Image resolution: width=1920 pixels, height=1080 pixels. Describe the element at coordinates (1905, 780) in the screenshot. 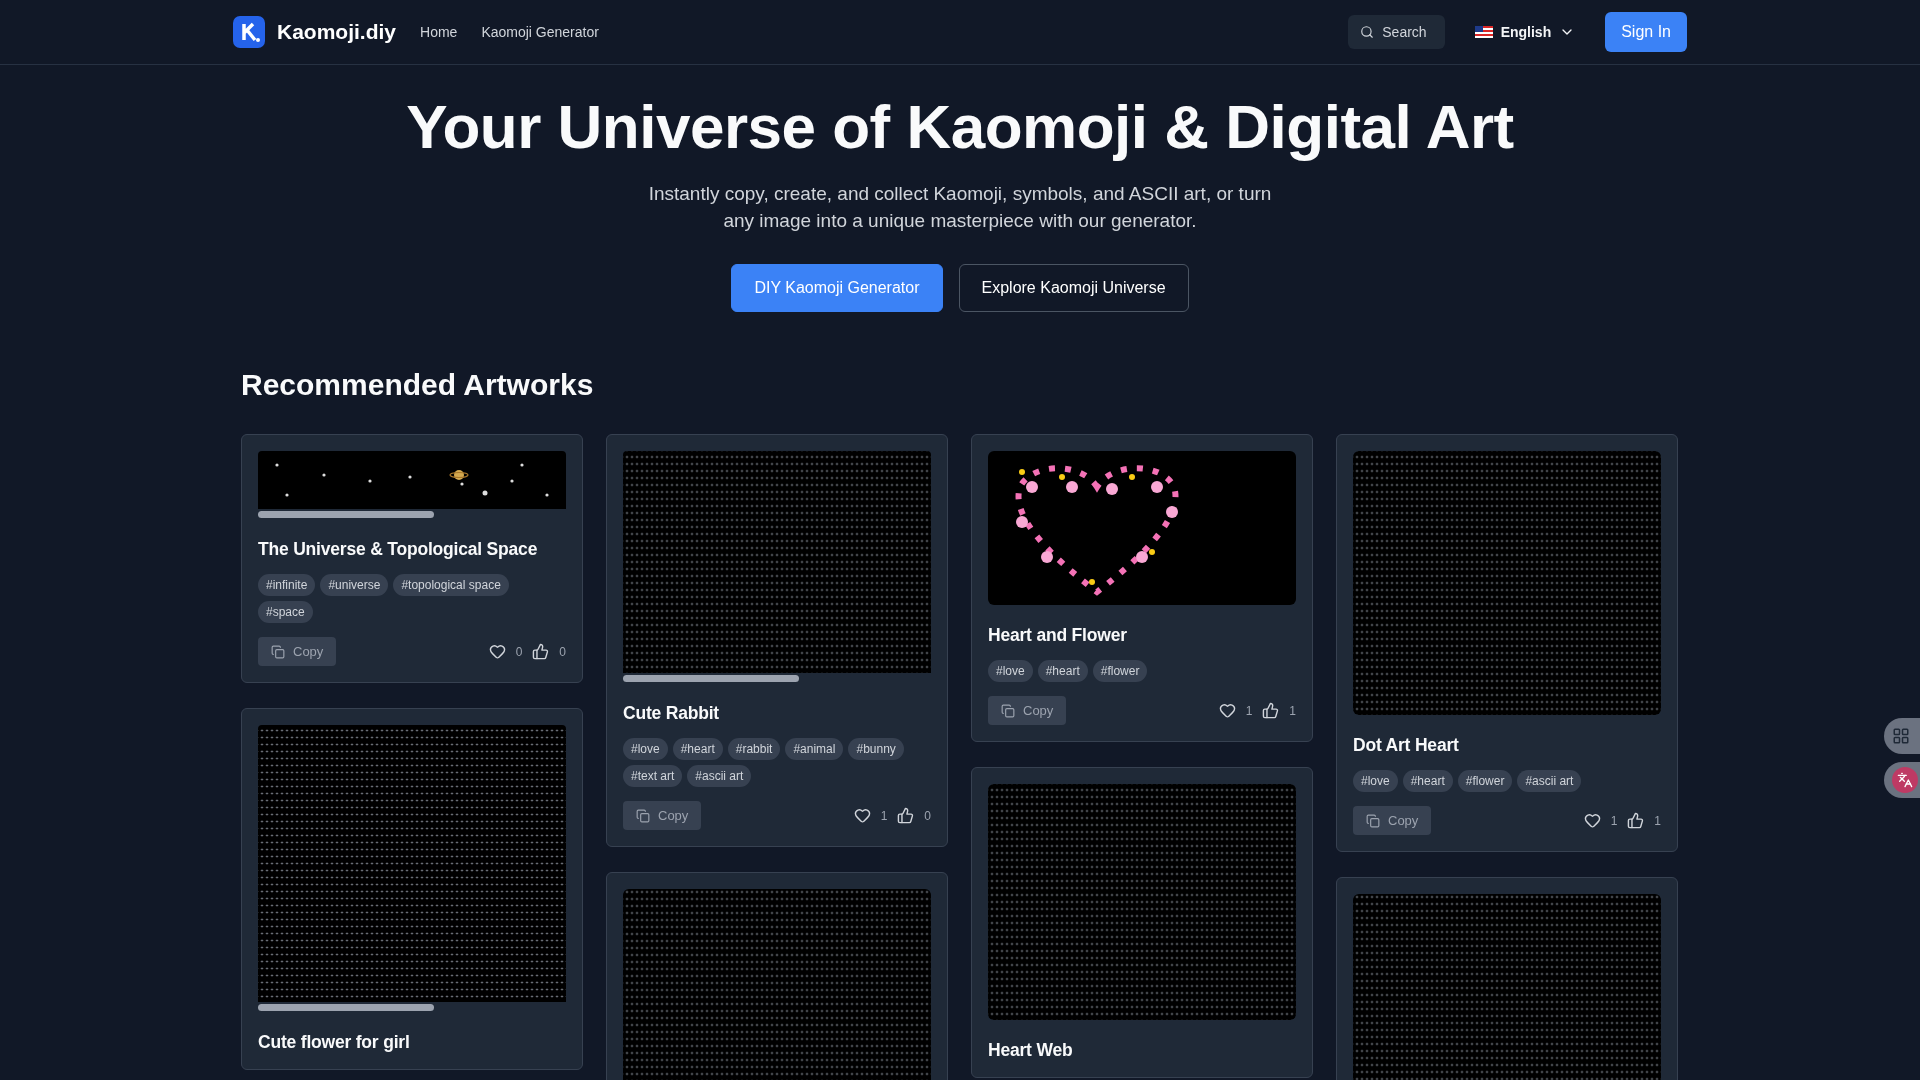

I see `translate-icon` at that location.